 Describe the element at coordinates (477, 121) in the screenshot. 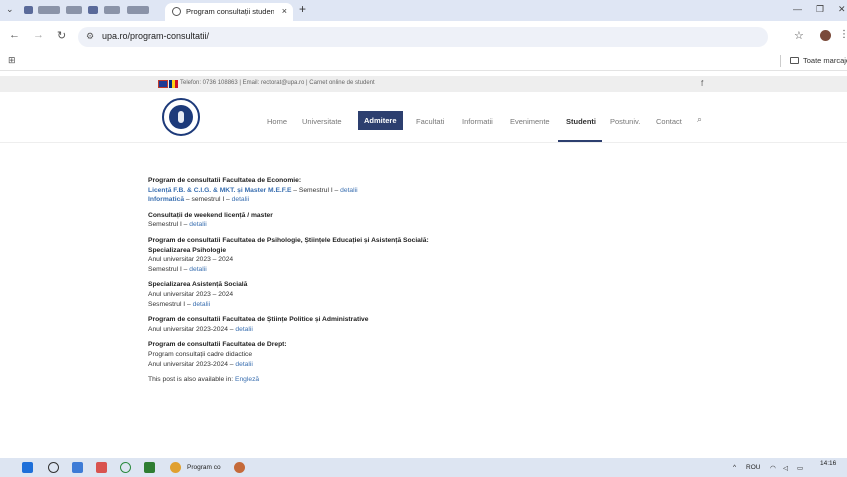

I see `nav-informatii: Informatii` at that location.